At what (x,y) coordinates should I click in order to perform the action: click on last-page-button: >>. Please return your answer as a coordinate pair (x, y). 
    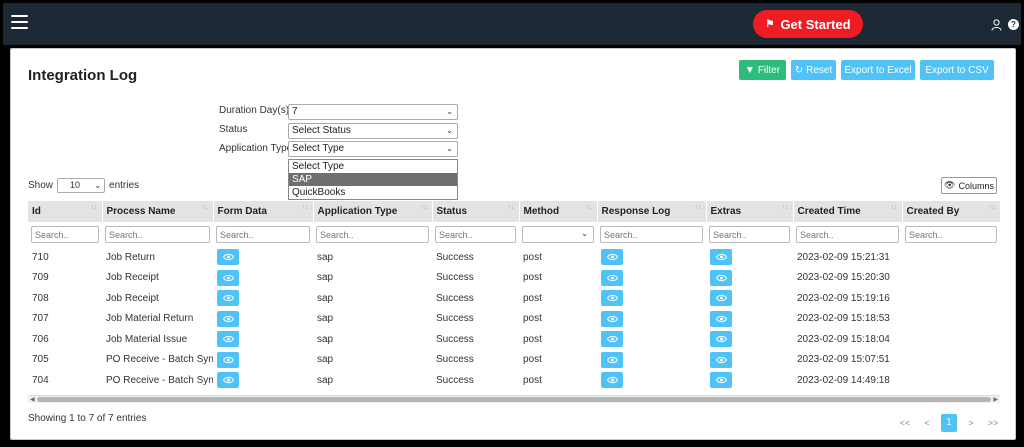
    Looking at the image, I should click on (993, 423).